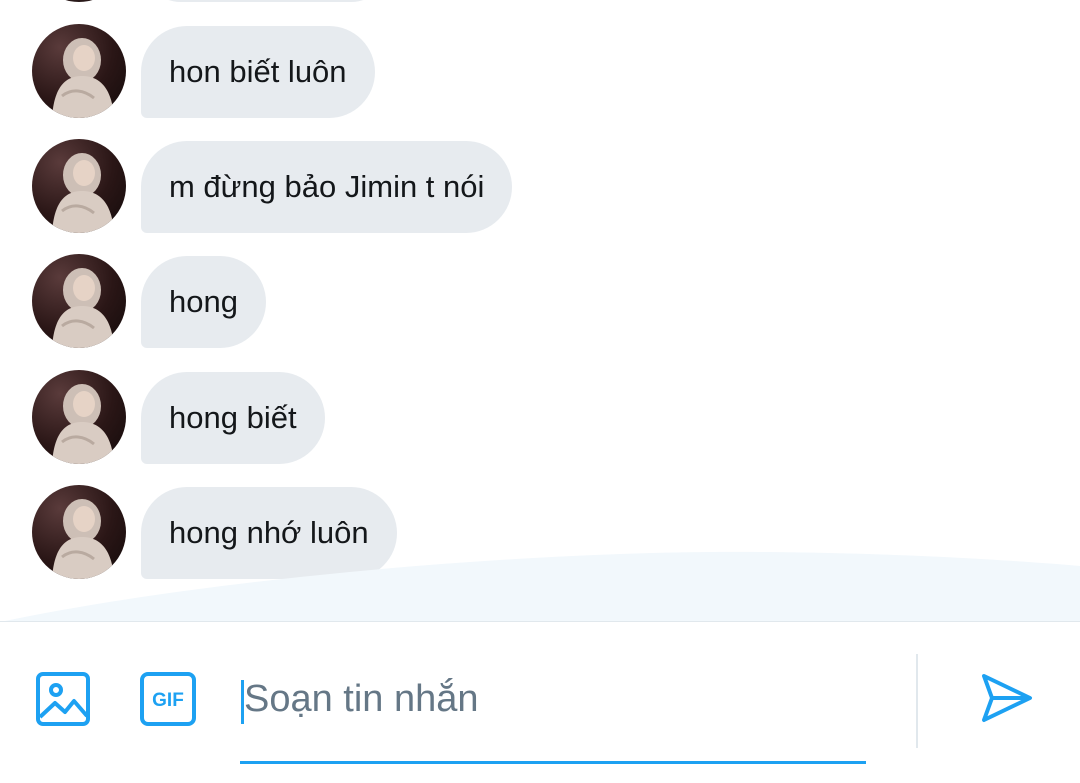  What do you see at coordinates (540, 301) in the screenshot?
I see `message-row: hong` at bounding box center [540, 301].